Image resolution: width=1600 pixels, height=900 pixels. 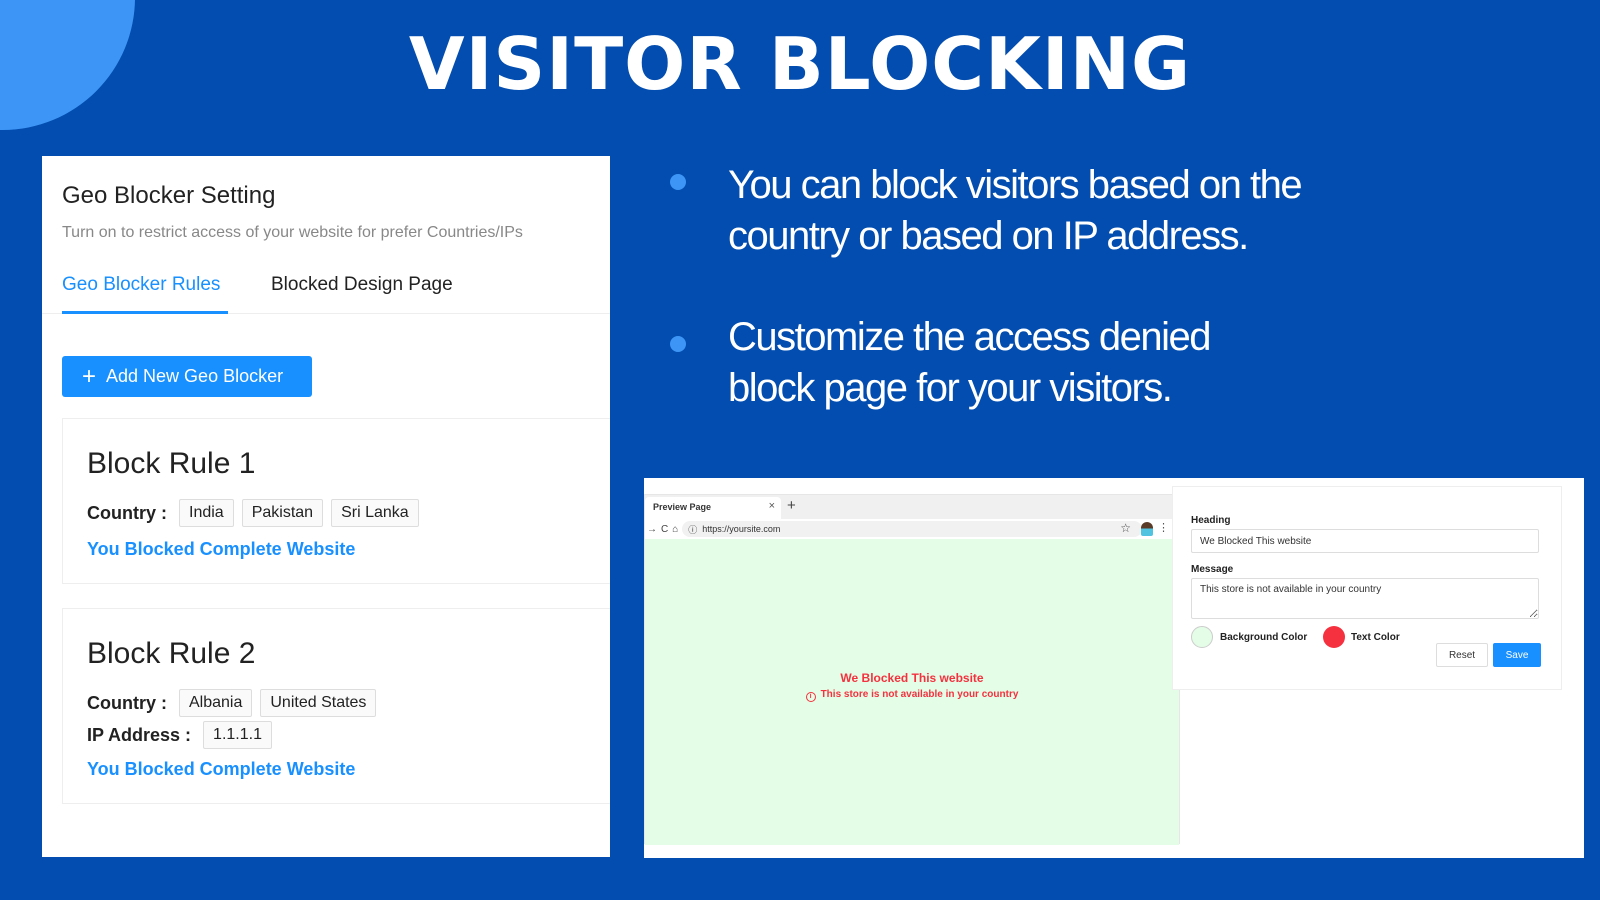 I want to click on info-icon: ⓘ, so click(x=693, y=529).